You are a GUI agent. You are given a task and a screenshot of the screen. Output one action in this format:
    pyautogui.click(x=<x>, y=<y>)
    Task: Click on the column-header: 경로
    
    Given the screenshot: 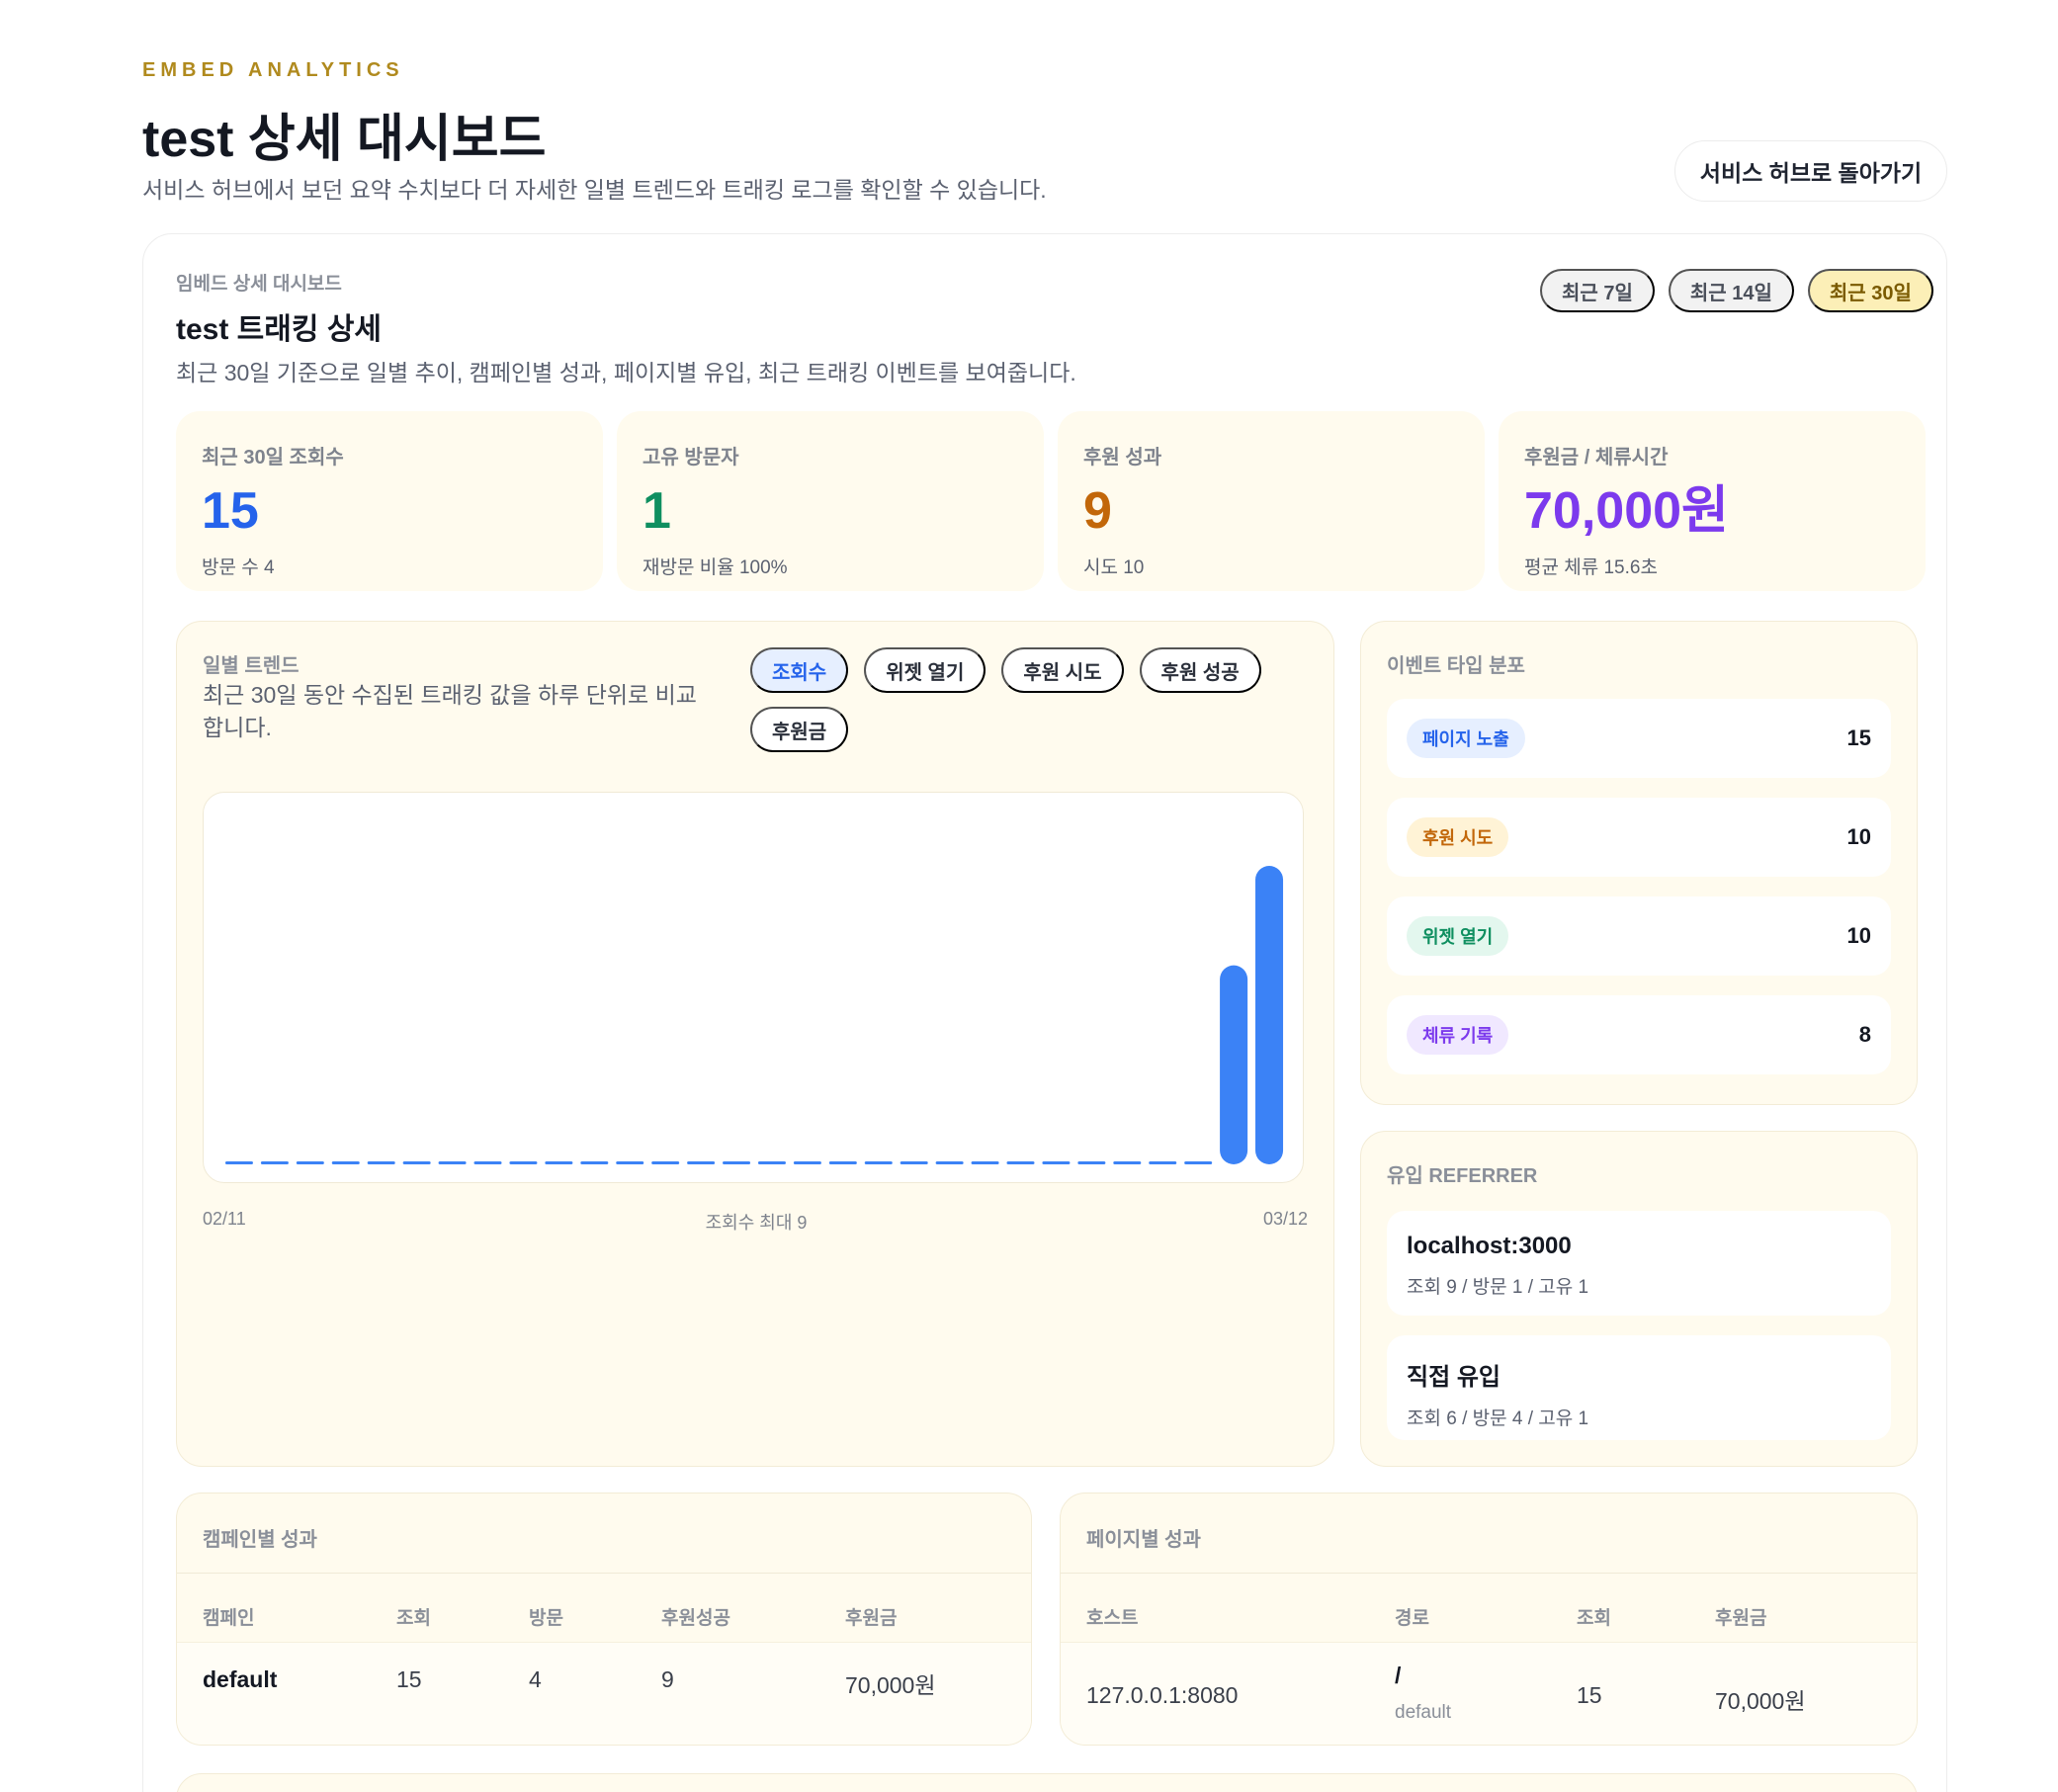 What is the action you would take?
    pyautogui.click(x=1412, y=1618)
    